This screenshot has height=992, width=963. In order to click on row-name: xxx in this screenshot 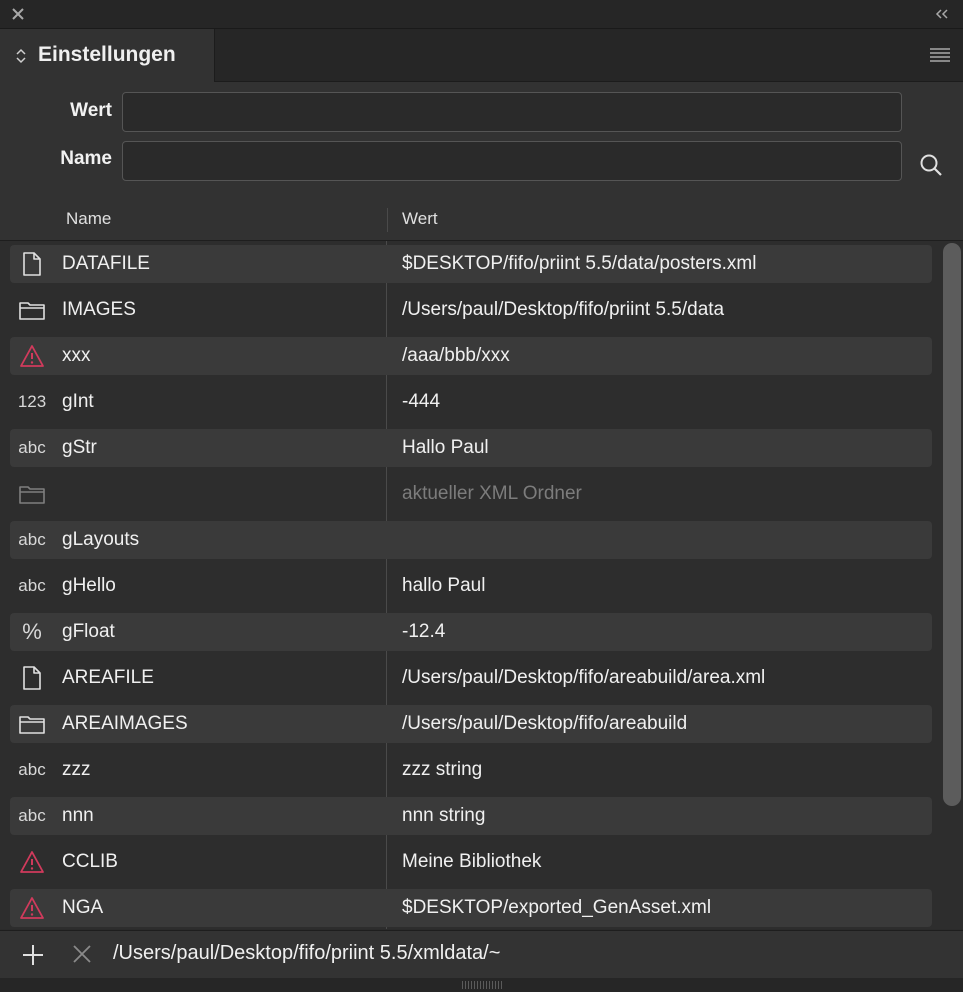, I will do `click(76, 355)`.